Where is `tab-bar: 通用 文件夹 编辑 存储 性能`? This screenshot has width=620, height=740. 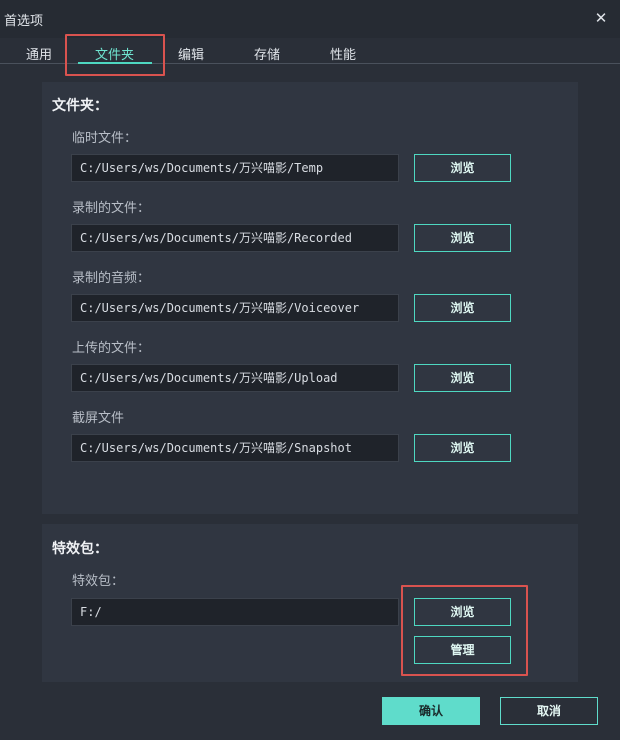 tab-bar: 通用 文件夹 编辑 存储 性能 is located at coordinates (310, 51).